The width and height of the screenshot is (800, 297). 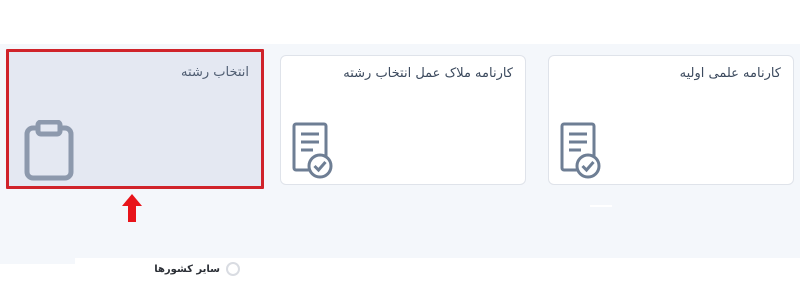 I want to click on card-title: کارنامه علمی اولیه, so click(x=730, y=73).